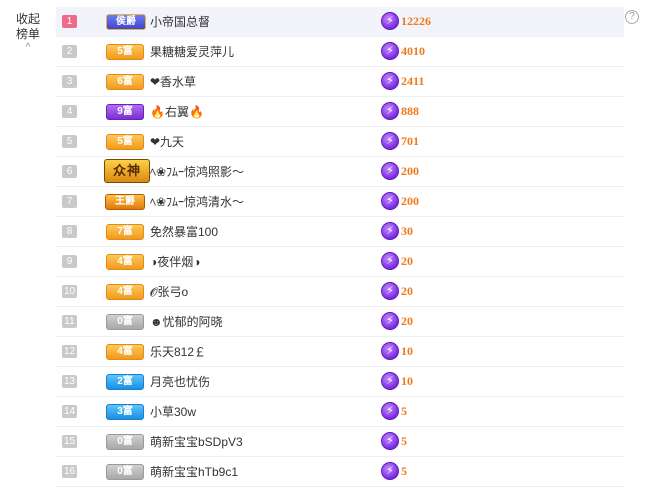  Describe the element at coordinates (167, 142) in the screenshot. I see `user-name: ❤九天` at that location.